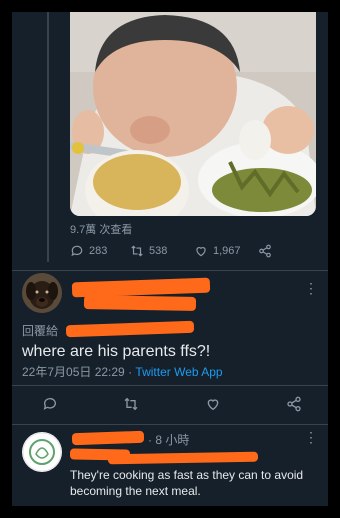 The image size is (340, 518). I want to click on redacted-handle, so click(140, 303).